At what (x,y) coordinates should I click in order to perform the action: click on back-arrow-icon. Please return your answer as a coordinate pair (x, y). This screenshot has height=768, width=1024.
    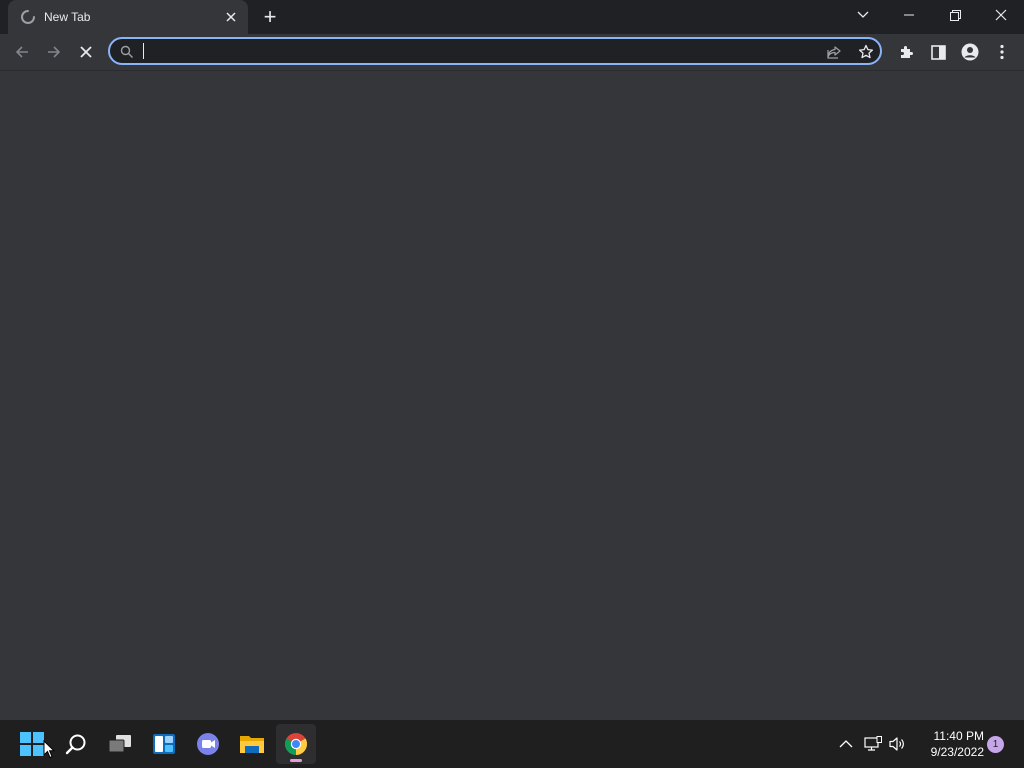
    Looking at the image, I should click on (21, 52).